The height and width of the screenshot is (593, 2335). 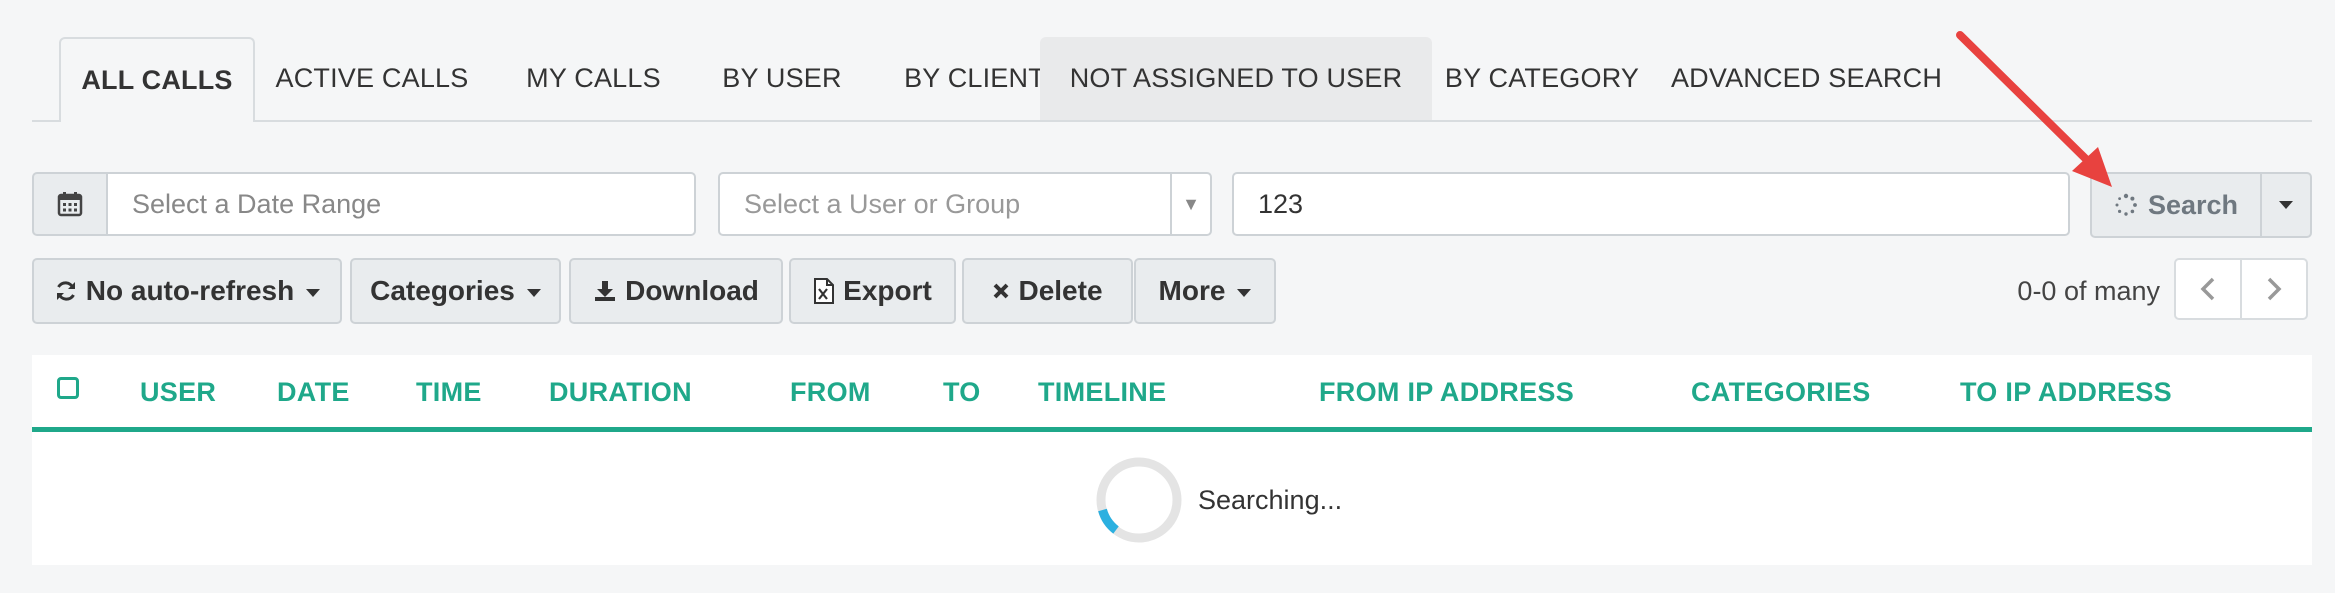 What do you see at coordinates (782, 78) in the screenshot?
I see `tab-by-user: BY USER` at bounding box center [782, 78].